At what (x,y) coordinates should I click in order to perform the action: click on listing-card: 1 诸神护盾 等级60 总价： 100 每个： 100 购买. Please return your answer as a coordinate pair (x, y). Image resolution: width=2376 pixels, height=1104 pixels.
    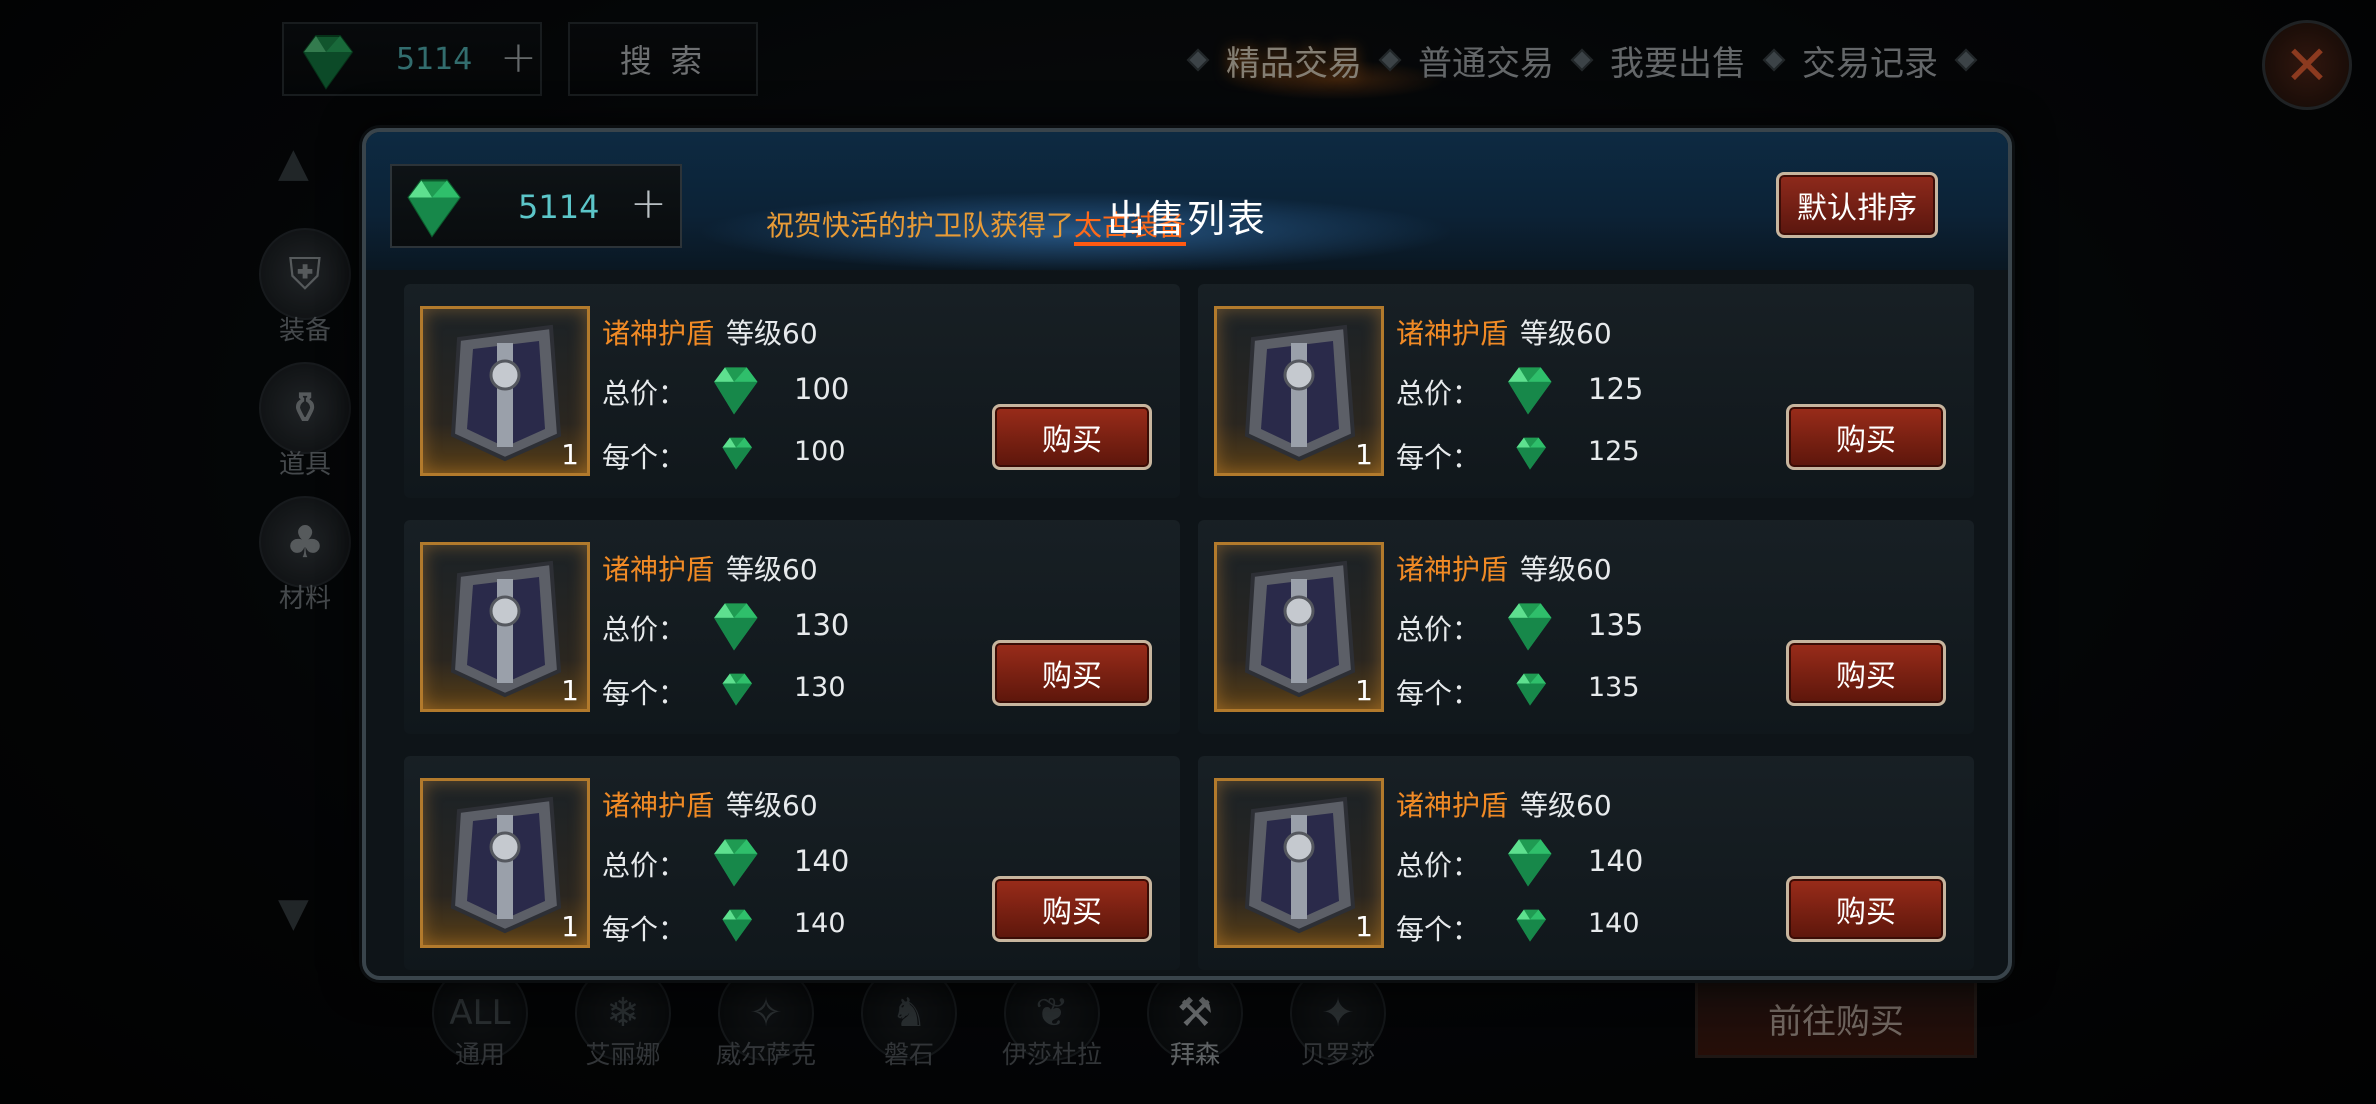
    Looking at the image, I should click on (792, 391).